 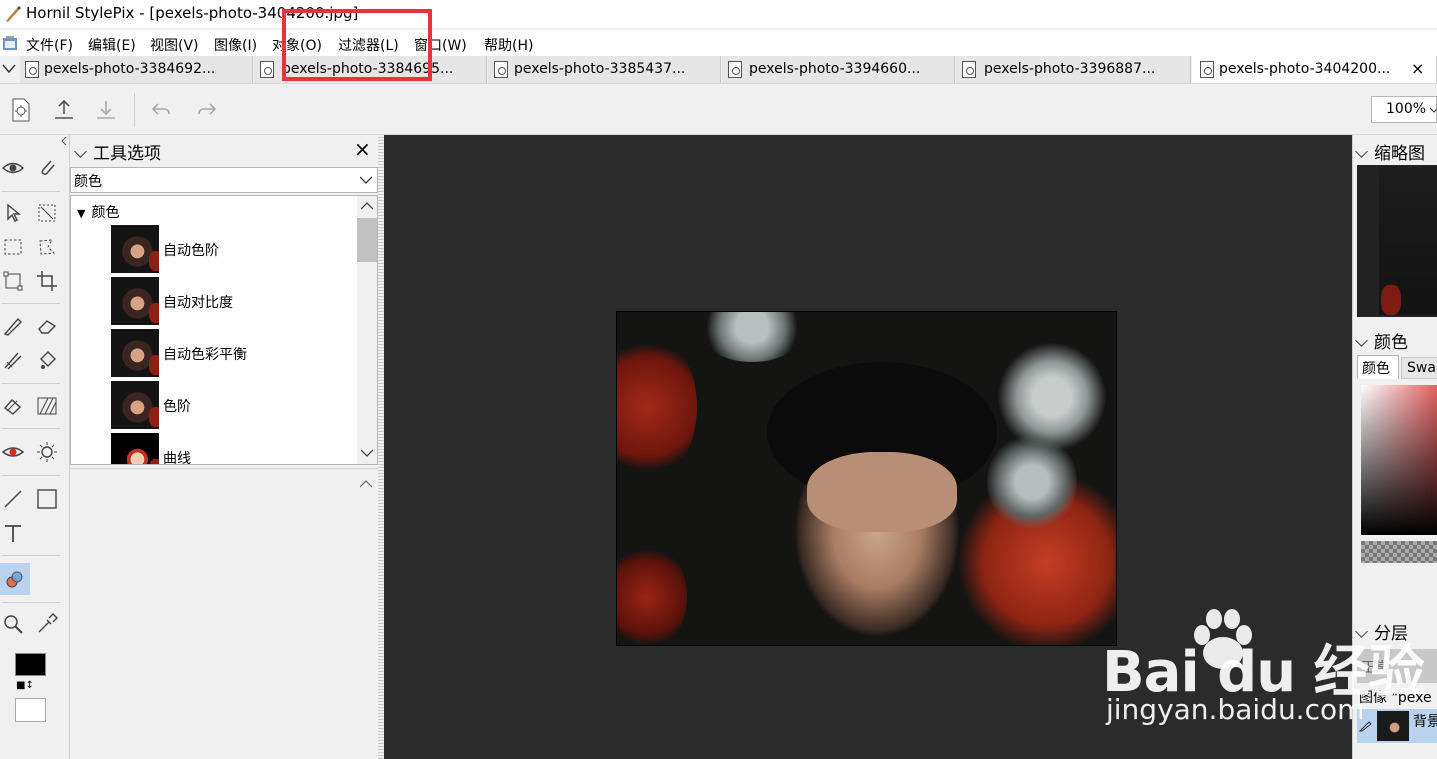 I want to click on new-document-icon, so click(x=21, y=112).